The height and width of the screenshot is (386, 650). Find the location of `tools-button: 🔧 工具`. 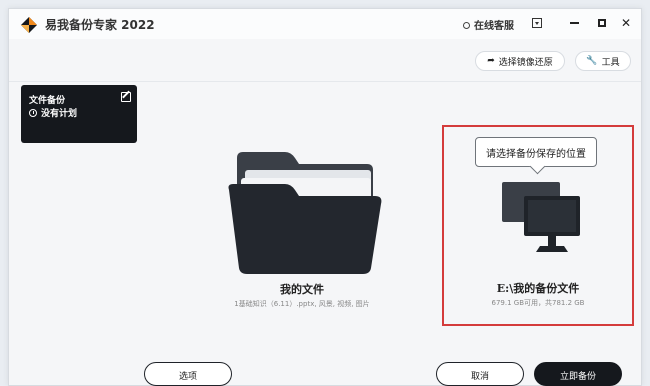

tools-button: 🔧 工具 is located at coordinates (603, 61).